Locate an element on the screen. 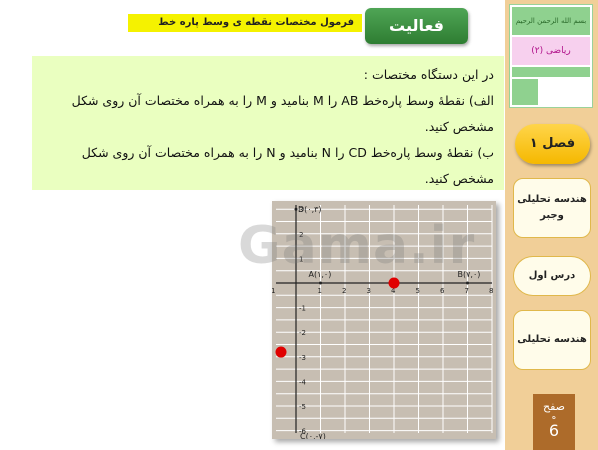 The image size is (598, 450). thumbnail-header: بسم الله الرحمن الرحیم is located at coordinates (551, 21).